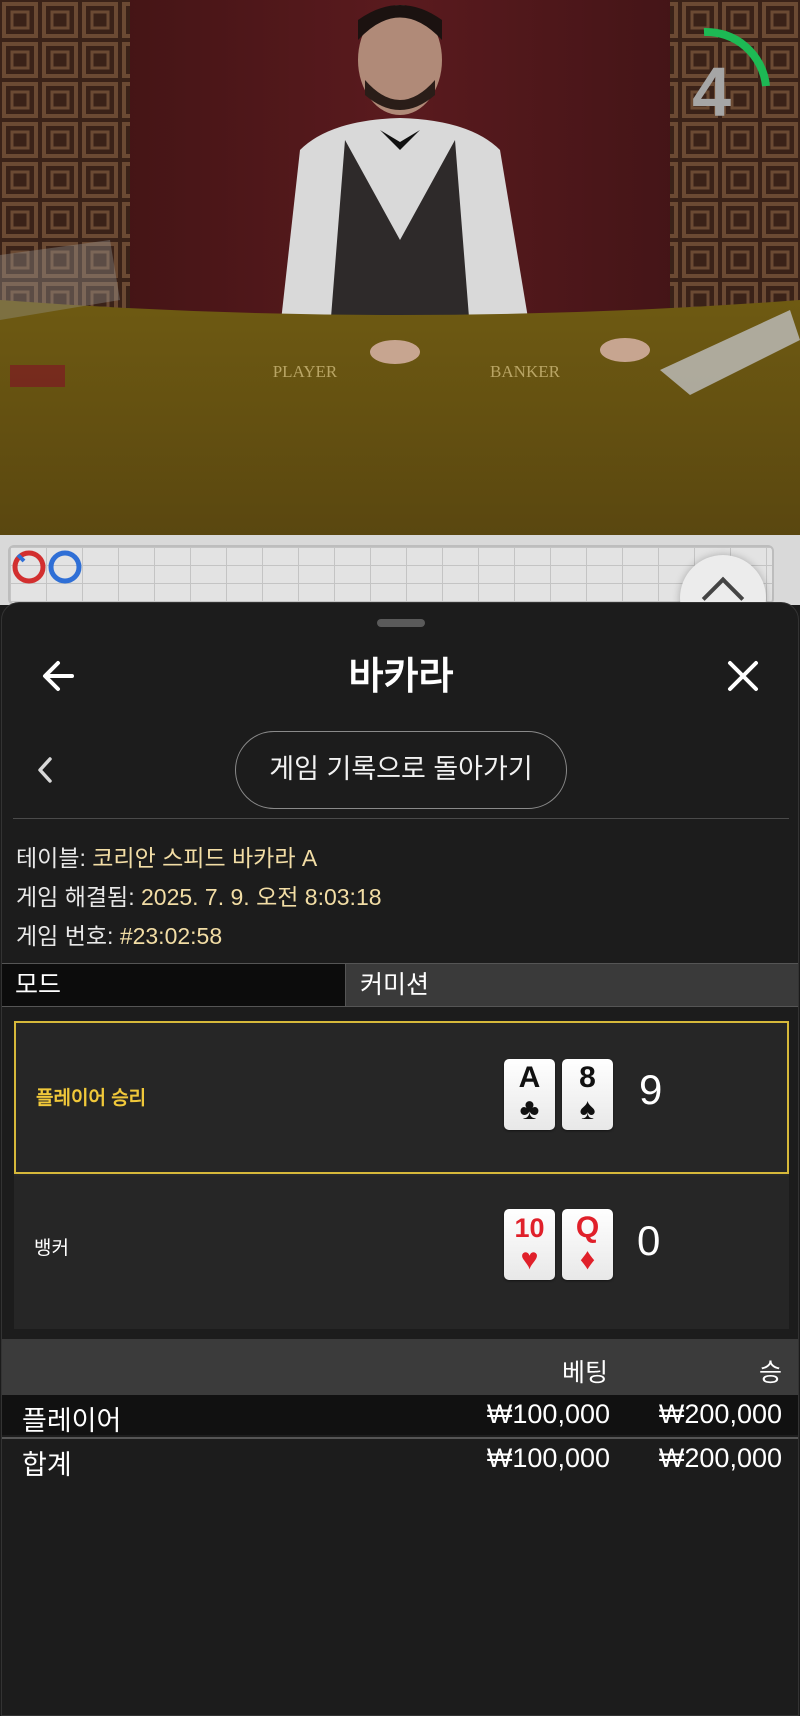 The height and width of the screenshot is (1716, 800). Describe the element at coordinates (649, 1240) in the screenshot. I see `banker-score: 0` at that location.